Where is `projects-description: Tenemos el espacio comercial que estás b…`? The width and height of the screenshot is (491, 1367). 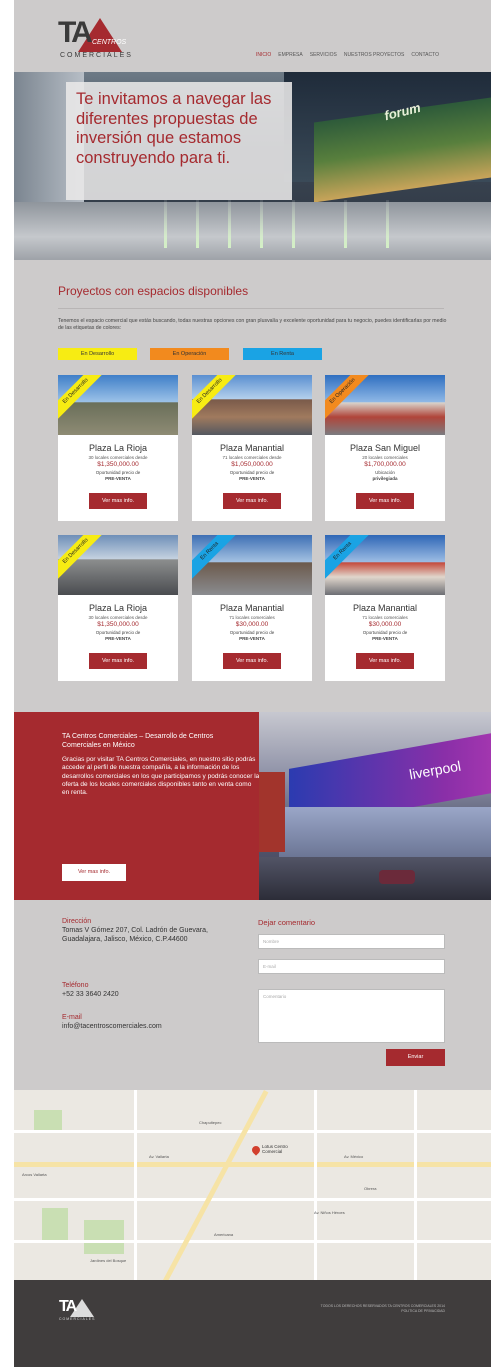 projects-description: Tenemos el espacio comercial que estás b… is located at coordinates (252, 324).